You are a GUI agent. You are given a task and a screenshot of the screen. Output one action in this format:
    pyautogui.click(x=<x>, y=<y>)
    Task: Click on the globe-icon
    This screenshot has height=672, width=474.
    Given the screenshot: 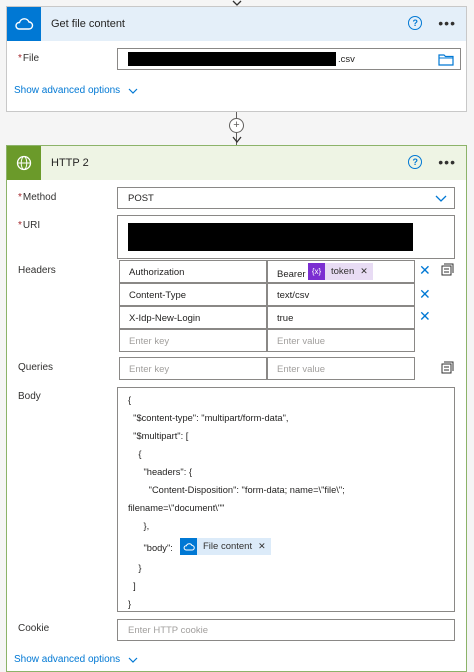 What is the action you would take?
    pyautogui.click(x=24, y=163)
    